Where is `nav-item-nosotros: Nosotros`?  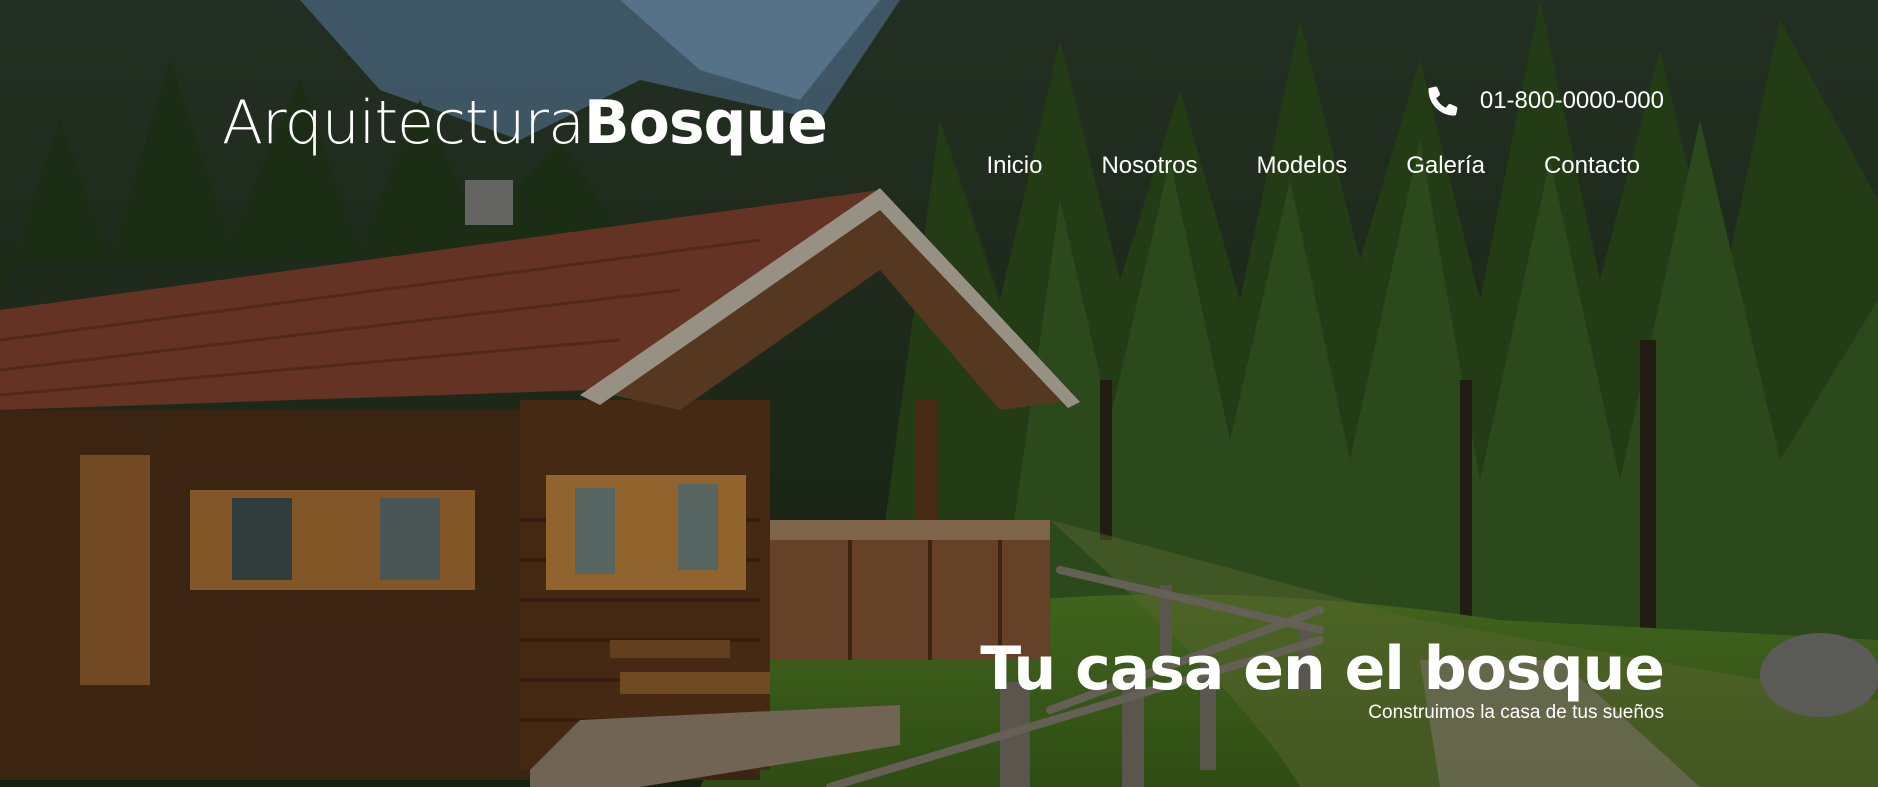 nav-item-nosotros: Nosotros is located at coordinates (1149, 166).